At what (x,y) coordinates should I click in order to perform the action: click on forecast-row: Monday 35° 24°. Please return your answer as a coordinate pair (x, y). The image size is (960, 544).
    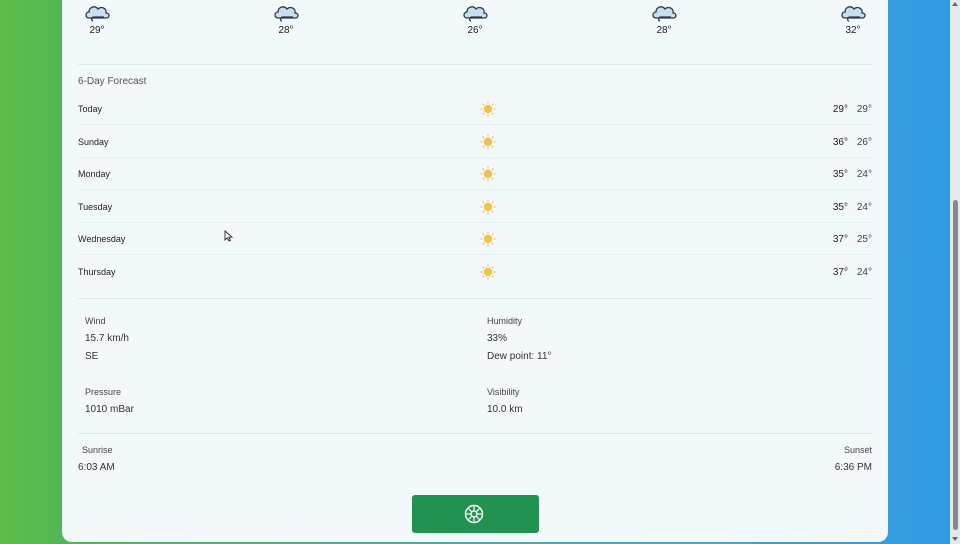
    Looking at the image, I should click on (475, 174).